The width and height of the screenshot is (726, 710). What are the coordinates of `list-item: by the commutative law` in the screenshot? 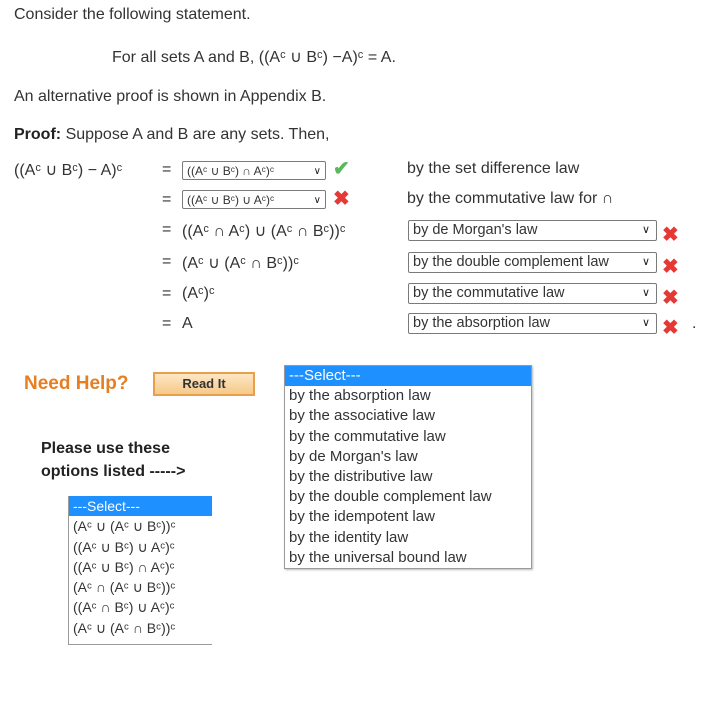 It's located at (408, 437).